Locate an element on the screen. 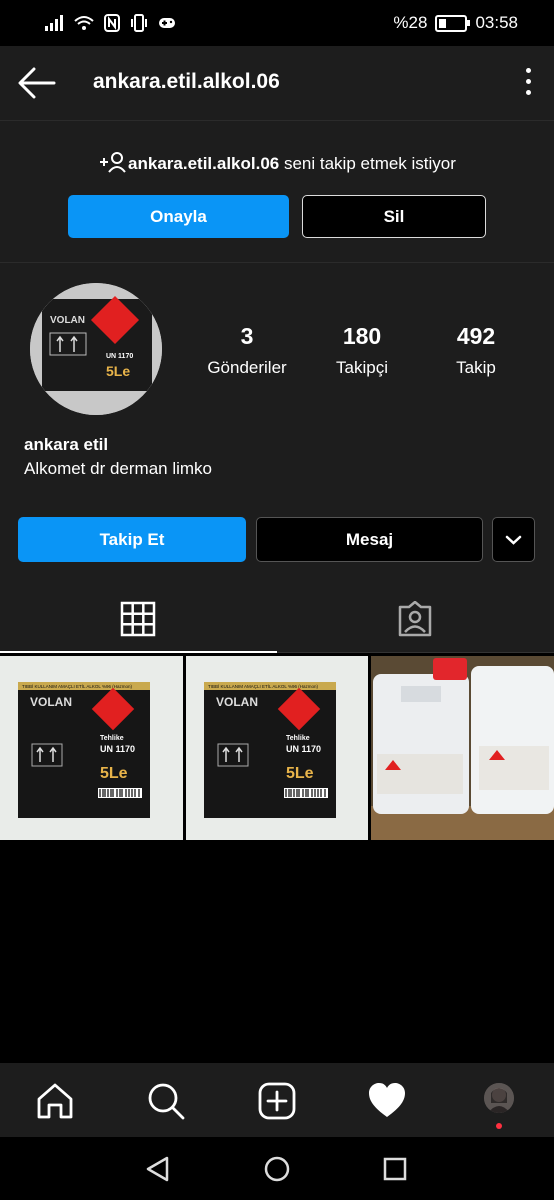  back-arrow-icon is located at coordinates (37, 83).